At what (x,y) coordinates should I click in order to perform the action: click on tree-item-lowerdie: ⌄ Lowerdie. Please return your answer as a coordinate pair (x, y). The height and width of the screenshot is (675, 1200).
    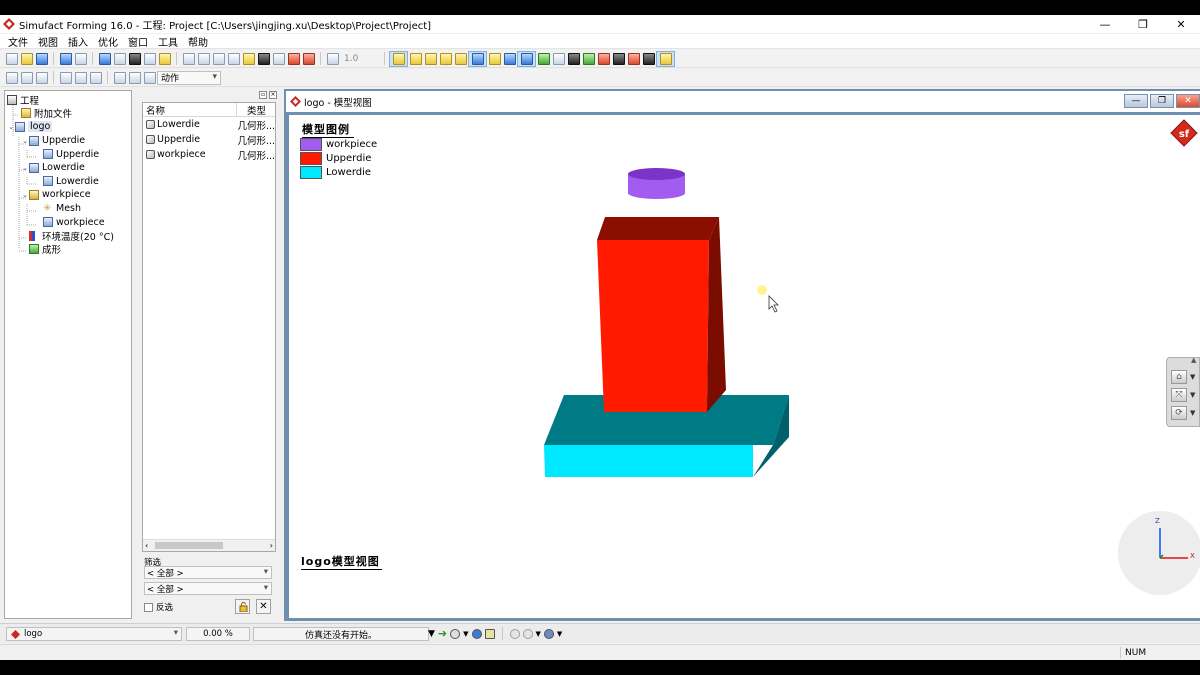
    Looking at the image, I should click on (68, 168).